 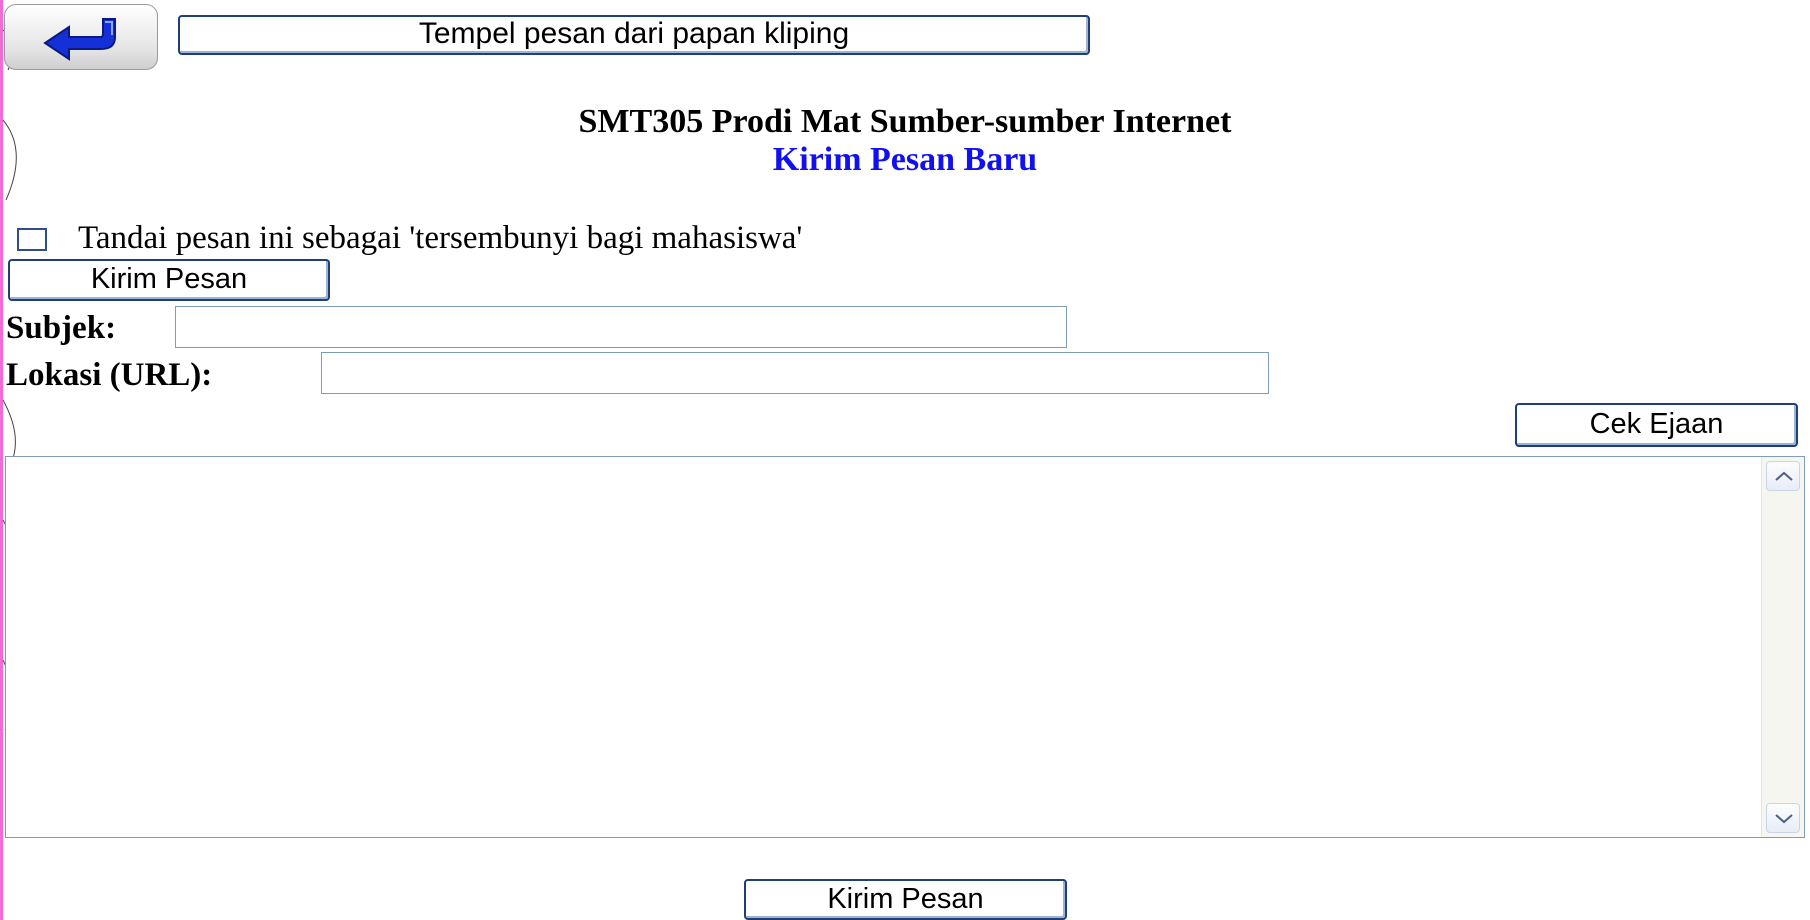 What do you see at coordinates (61, 328) in the screenshot?
I see `subject-label: Subjek:` at bounding box center [61, 328].